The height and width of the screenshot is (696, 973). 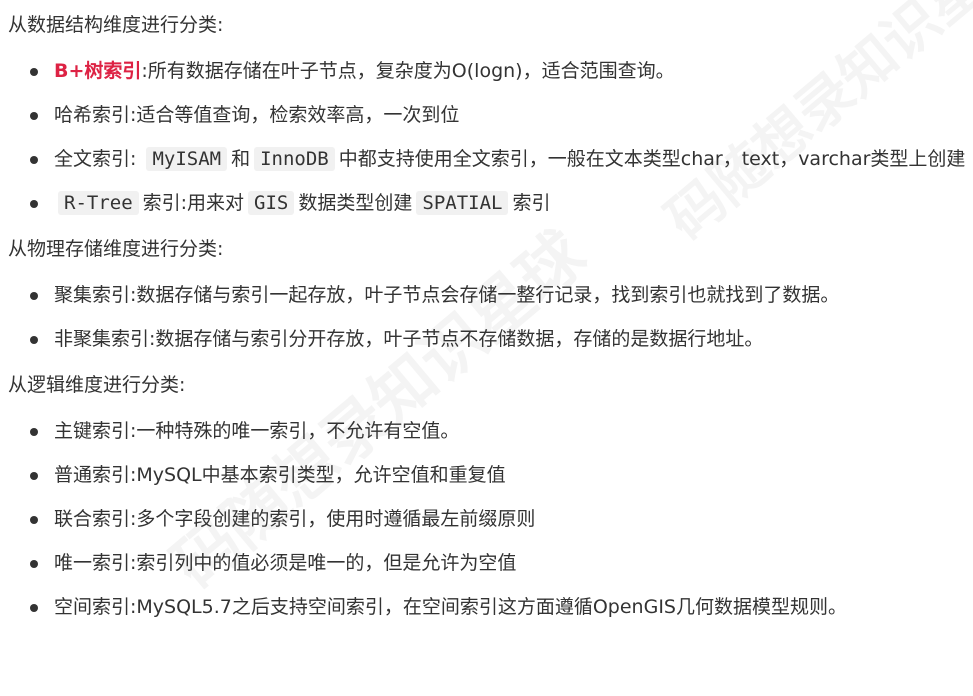 I want to click on list-item-text: 联合索引:多个字段创建的索引，使用时遵循最左前缀原则, so click(x=295, y=519).